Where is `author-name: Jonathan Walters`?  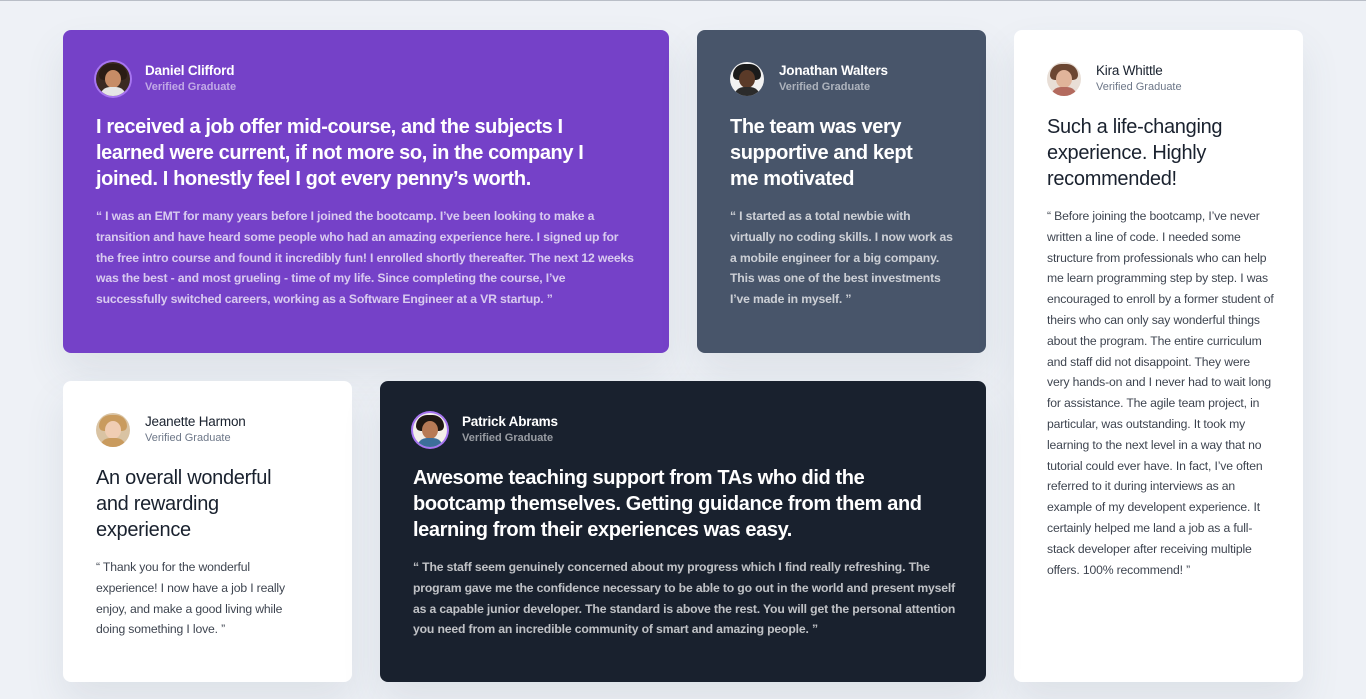 author-name: Jonathan Walters is located at coordinates (833, 70).